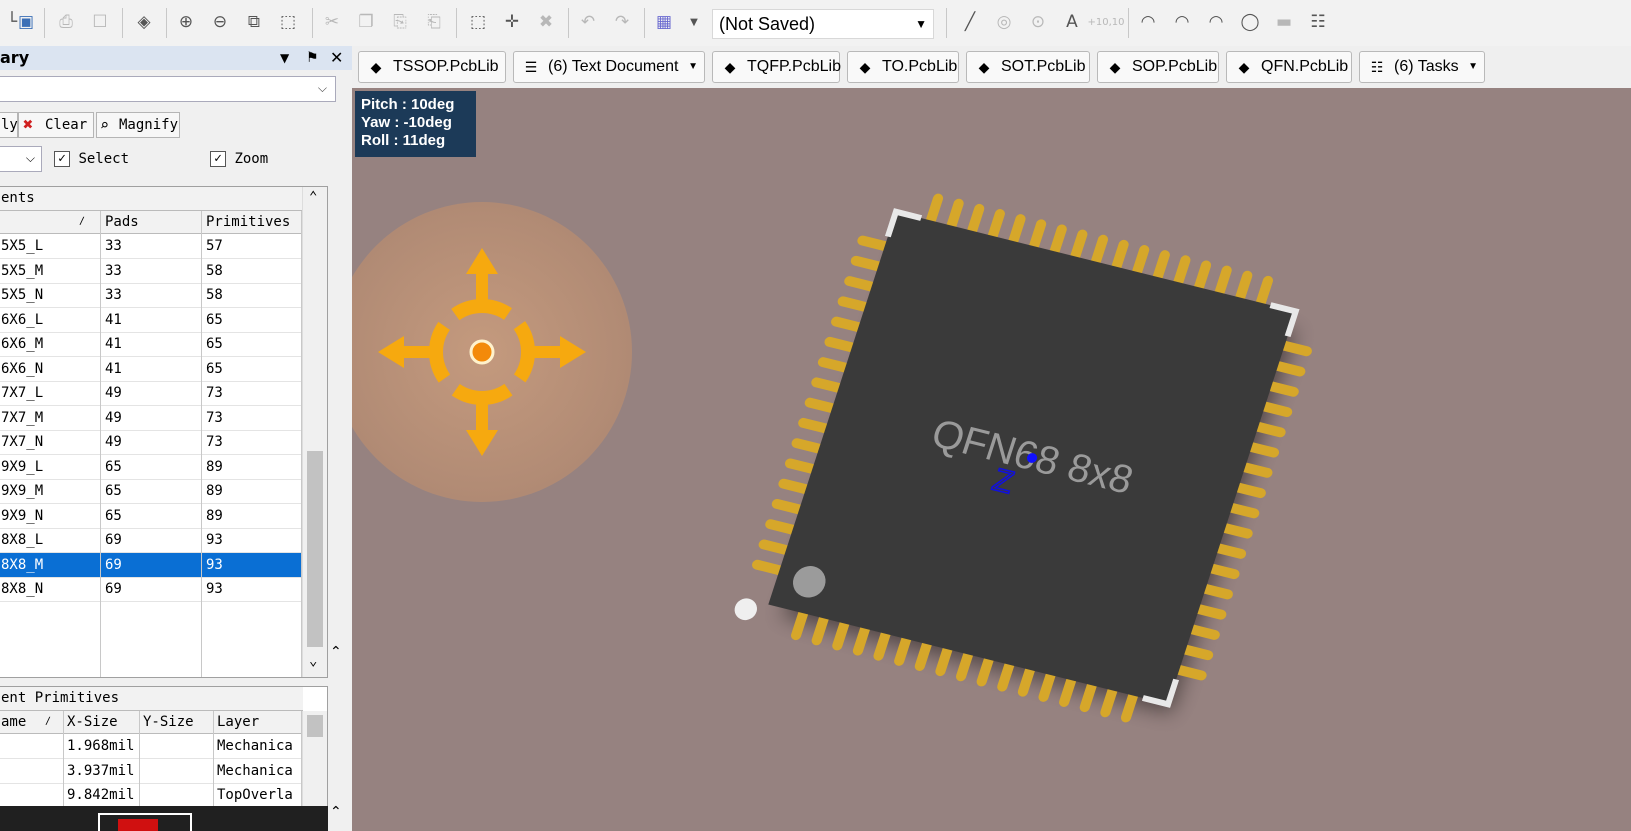  What do you see at coordinates (492, 352) in the screenshot?
I see `navigation-gizmo` at bounding box center [492, 352].